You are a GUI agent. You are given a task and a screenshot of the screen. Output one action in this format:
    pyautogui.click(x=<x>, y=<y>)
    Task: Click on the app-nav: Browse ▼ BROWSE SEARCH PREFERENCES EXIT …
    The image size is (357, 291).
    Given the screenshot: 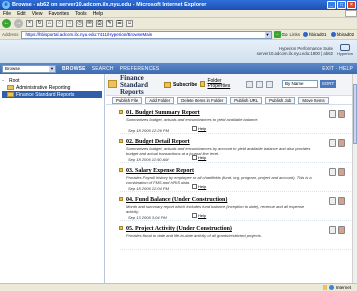 What is the action you would take?
    pyautogui.click(x=178, y=68)
    